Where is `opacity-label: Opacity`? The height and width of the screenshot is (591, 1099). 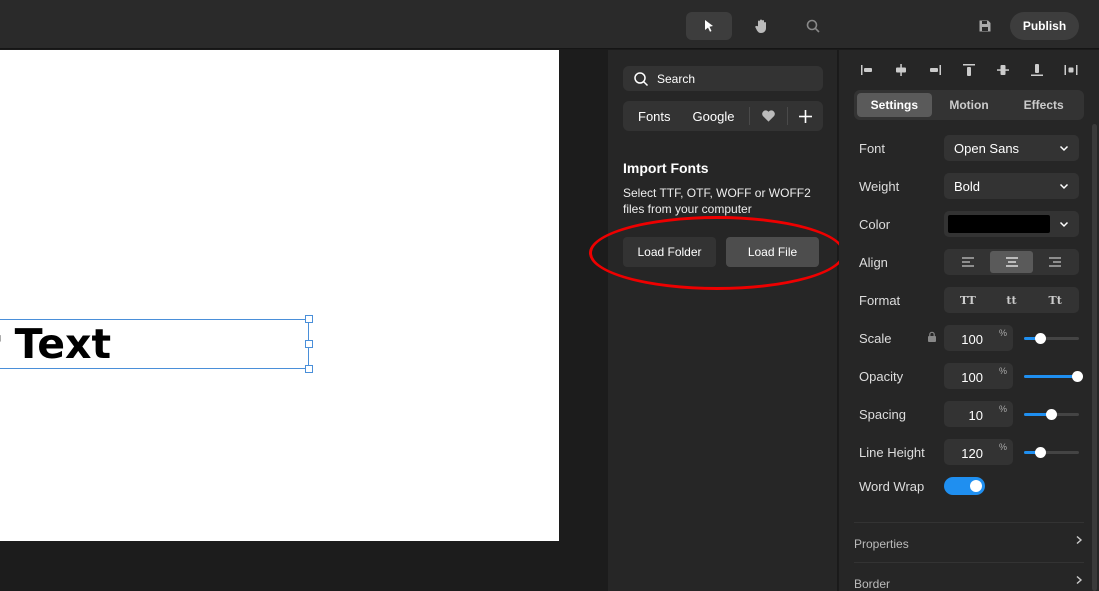 opacity-label: Opacity is located at coordinates (881, 376).